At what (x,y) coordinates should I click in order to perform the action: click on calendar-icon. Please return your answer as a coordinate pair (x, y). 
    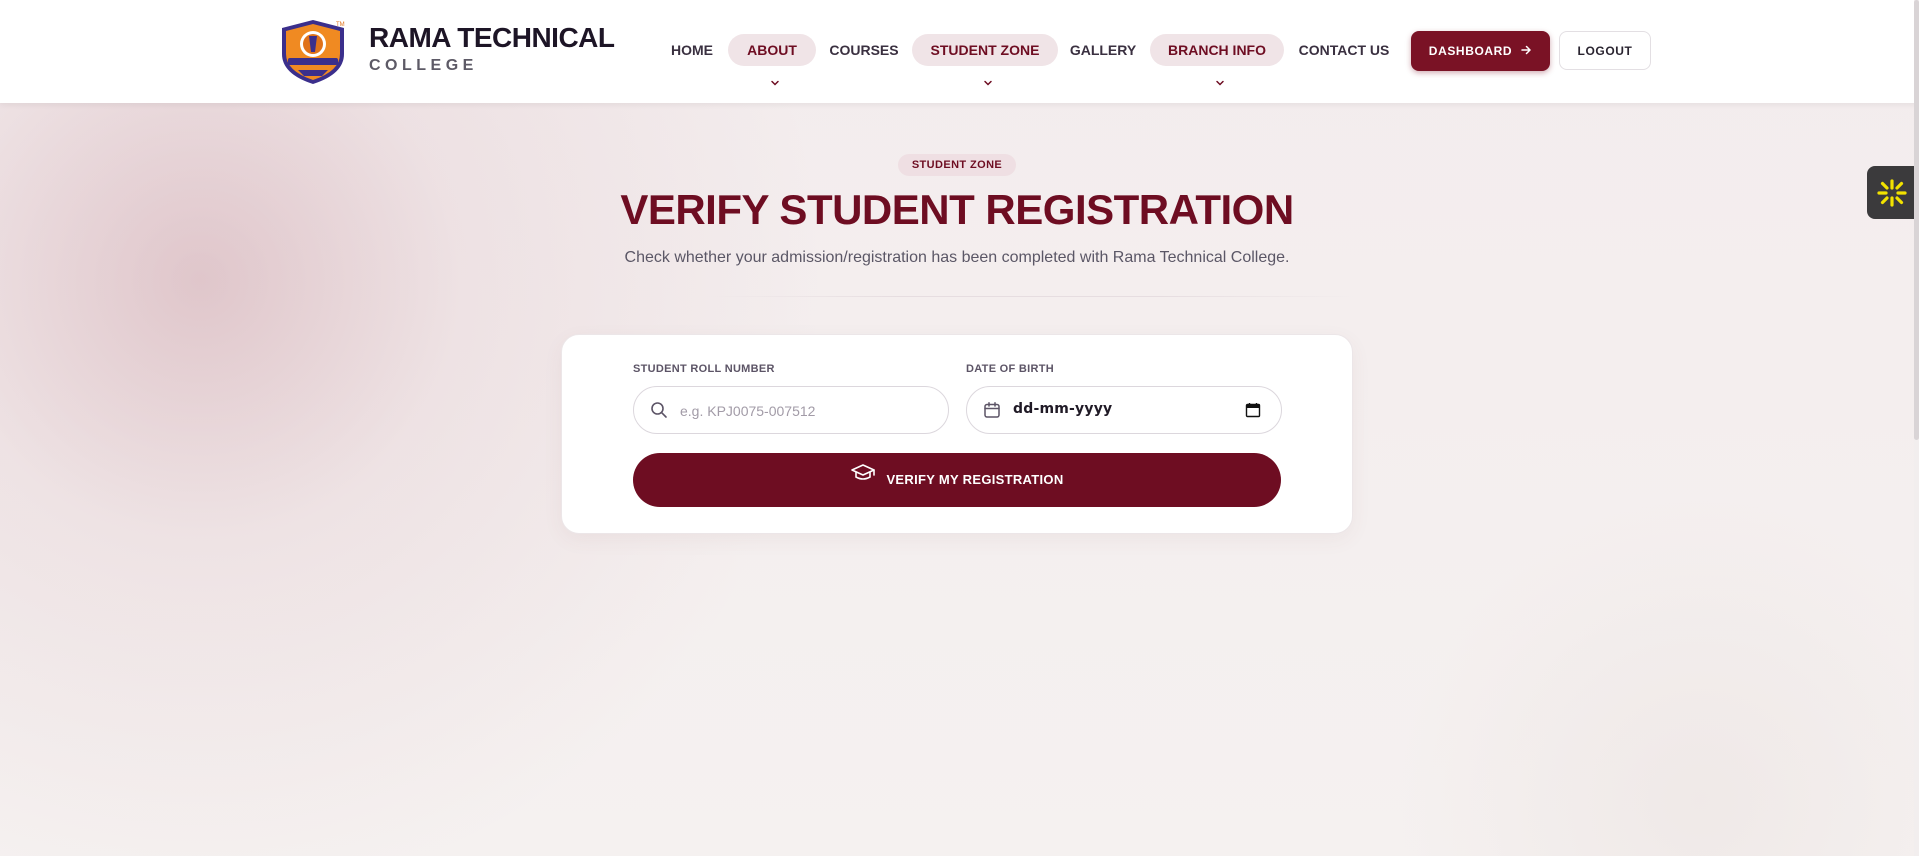
    Looking at the image, I should click on (992, 410).